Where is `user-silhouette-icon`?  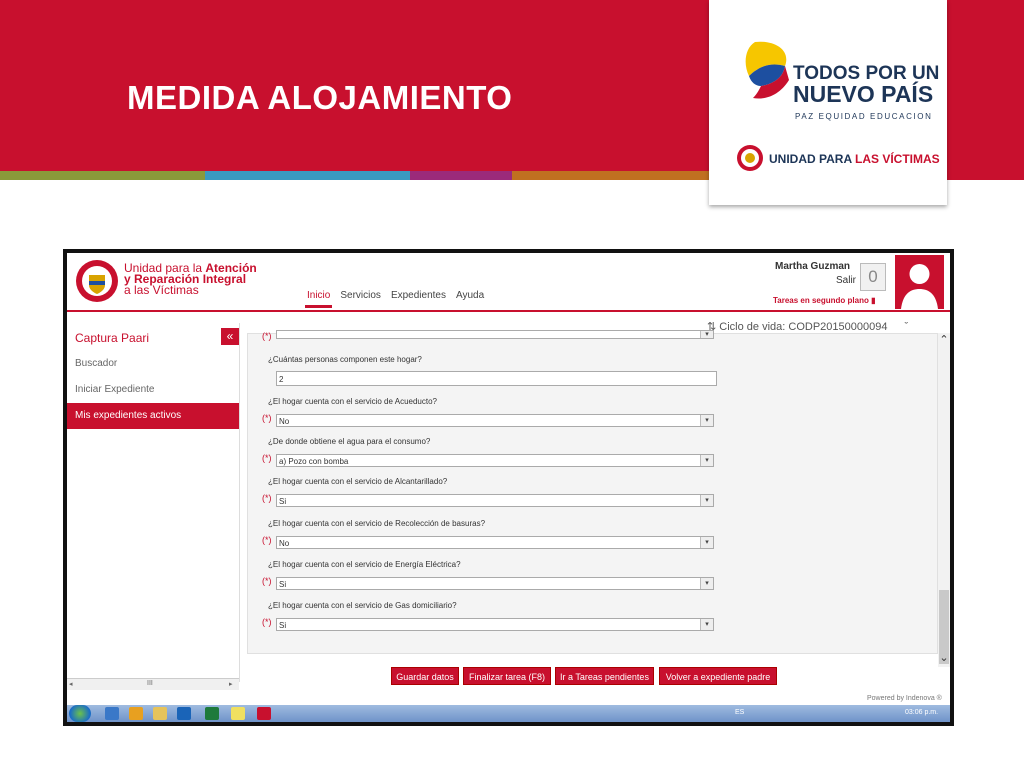
user-silhouette-icon is located at coordinates (919, 286).